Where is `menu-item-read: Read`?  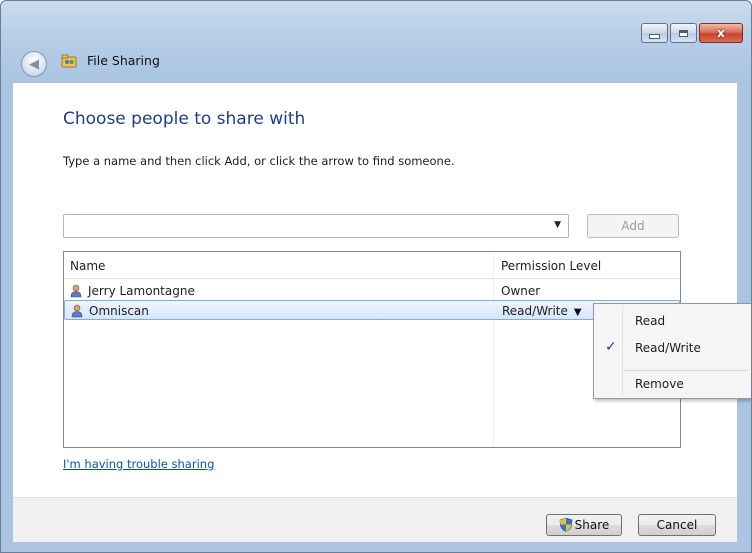 menu-item-read: Read is located at coordinates (673, 321).